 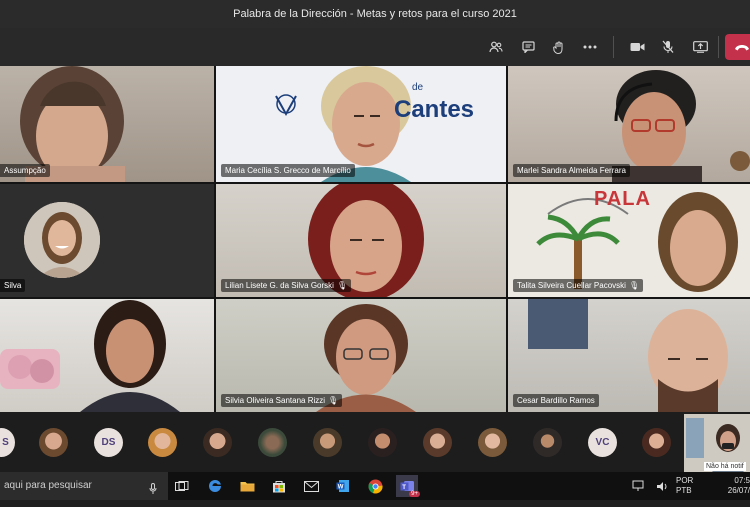 I want to click on hangup-icon, so click(x=742, y=47).